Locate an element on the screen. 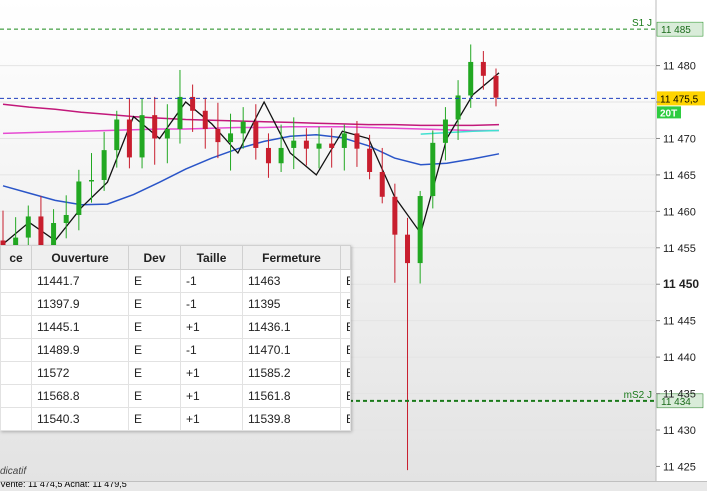  table-row: 11572E+111585.2E is located at coordinates (175, 373).